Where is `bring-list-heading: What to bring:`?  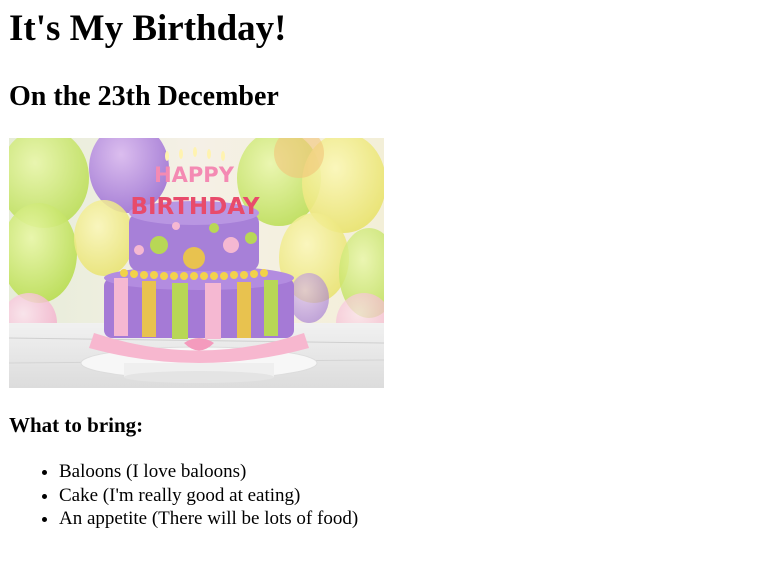 bring-list-heading: What to bring: is located at coordinates (76, 425).